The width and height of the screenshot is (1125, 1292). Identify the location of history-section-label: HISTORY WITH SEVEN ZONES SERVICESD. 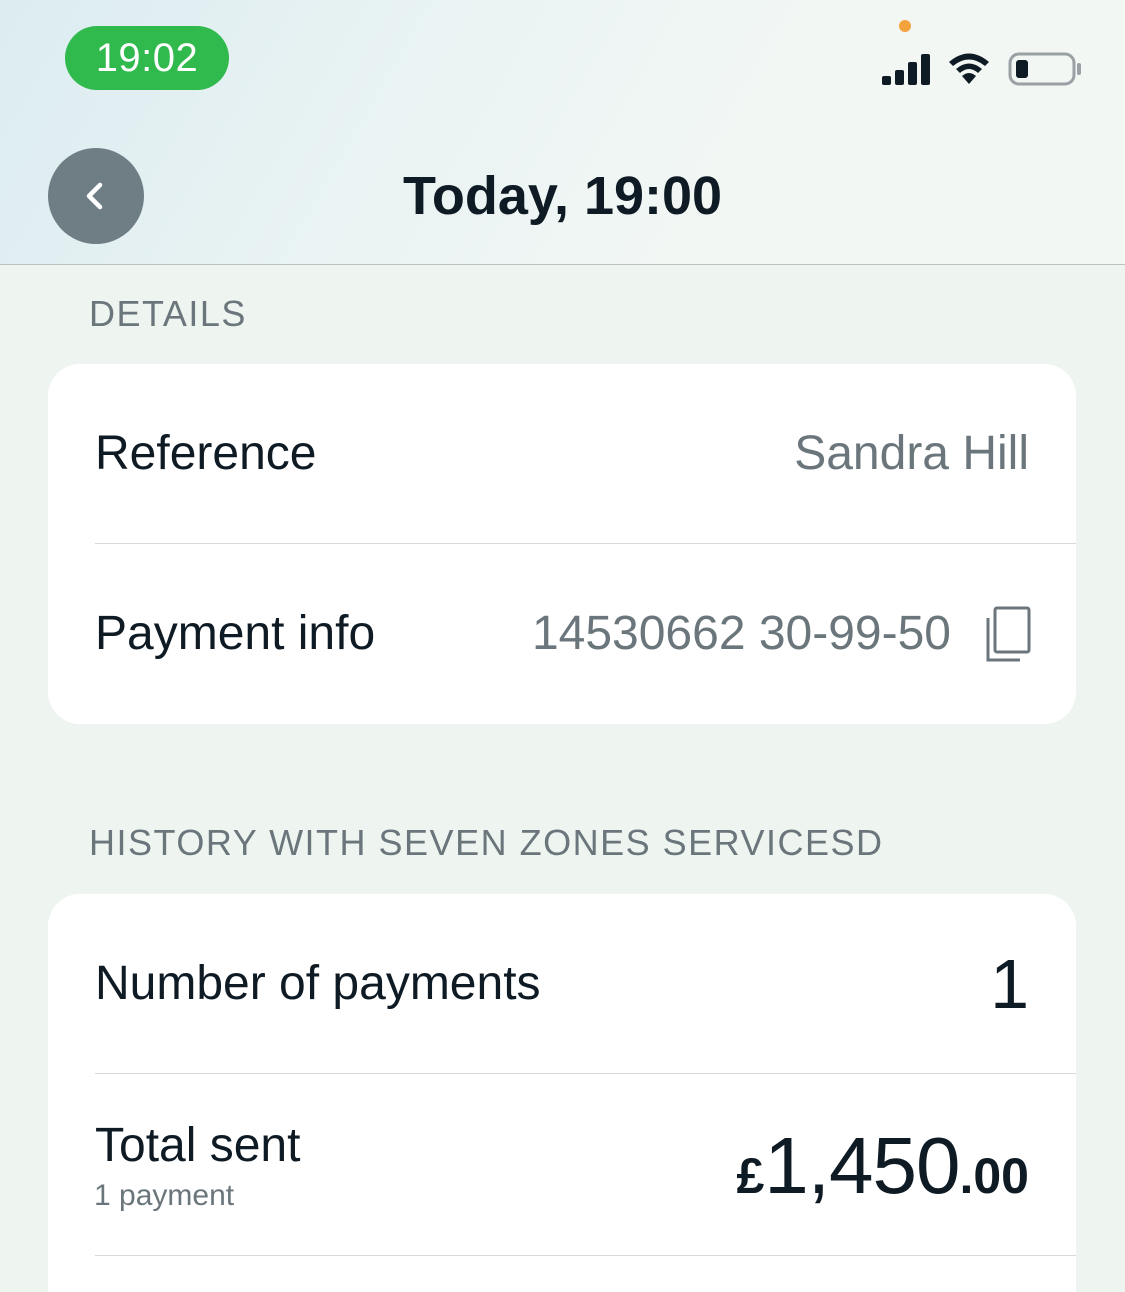
(486, 842).